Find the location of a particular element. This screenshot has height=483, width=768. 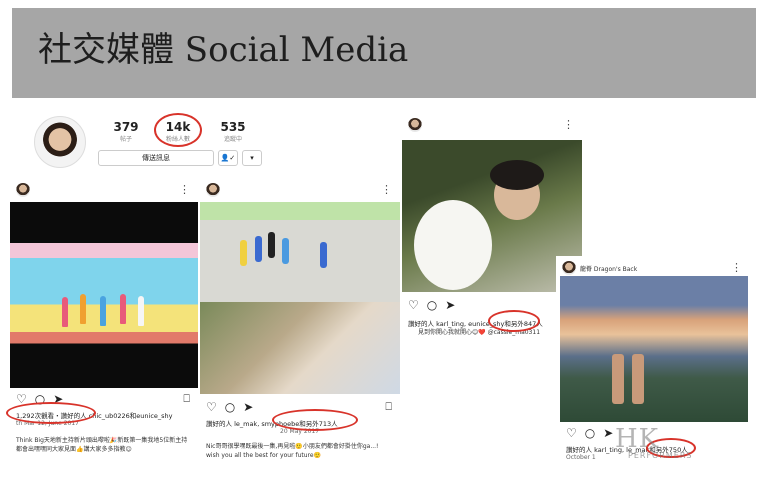

post-image-dog is located at coordinates (492, 216).